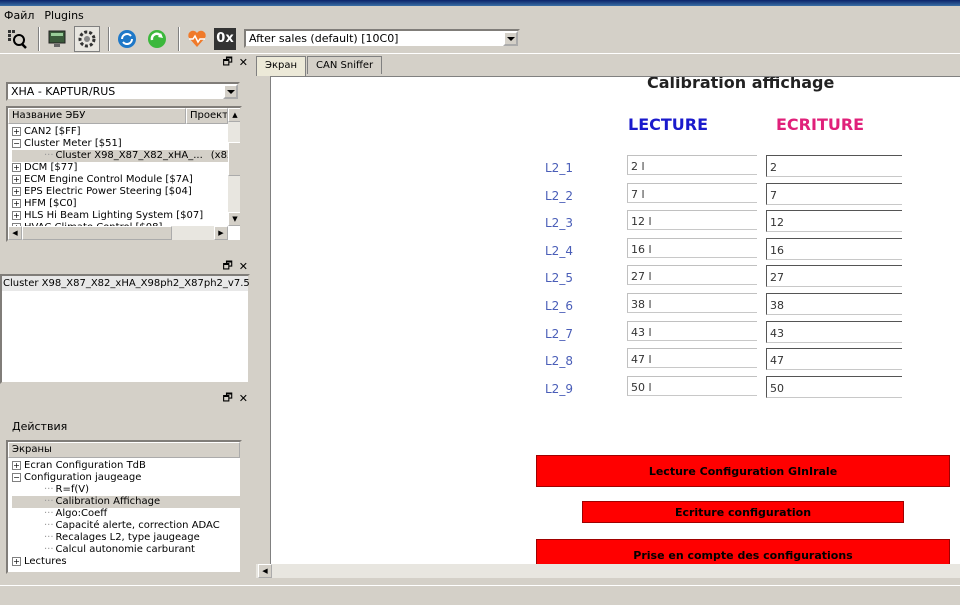 Image resolution: width=960 pixels, height=605 pixels. I want to click on write-value-input: 27, so click(834, 276).